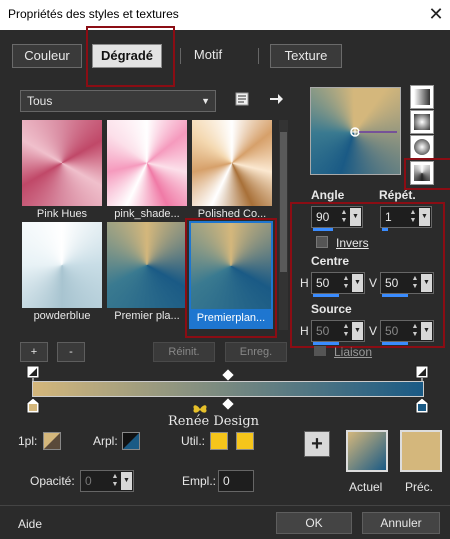  What do you see at coordinates (422, 373) in the screenshot?
I see `stop-marker-top-right` at bounding box center [422, 373].